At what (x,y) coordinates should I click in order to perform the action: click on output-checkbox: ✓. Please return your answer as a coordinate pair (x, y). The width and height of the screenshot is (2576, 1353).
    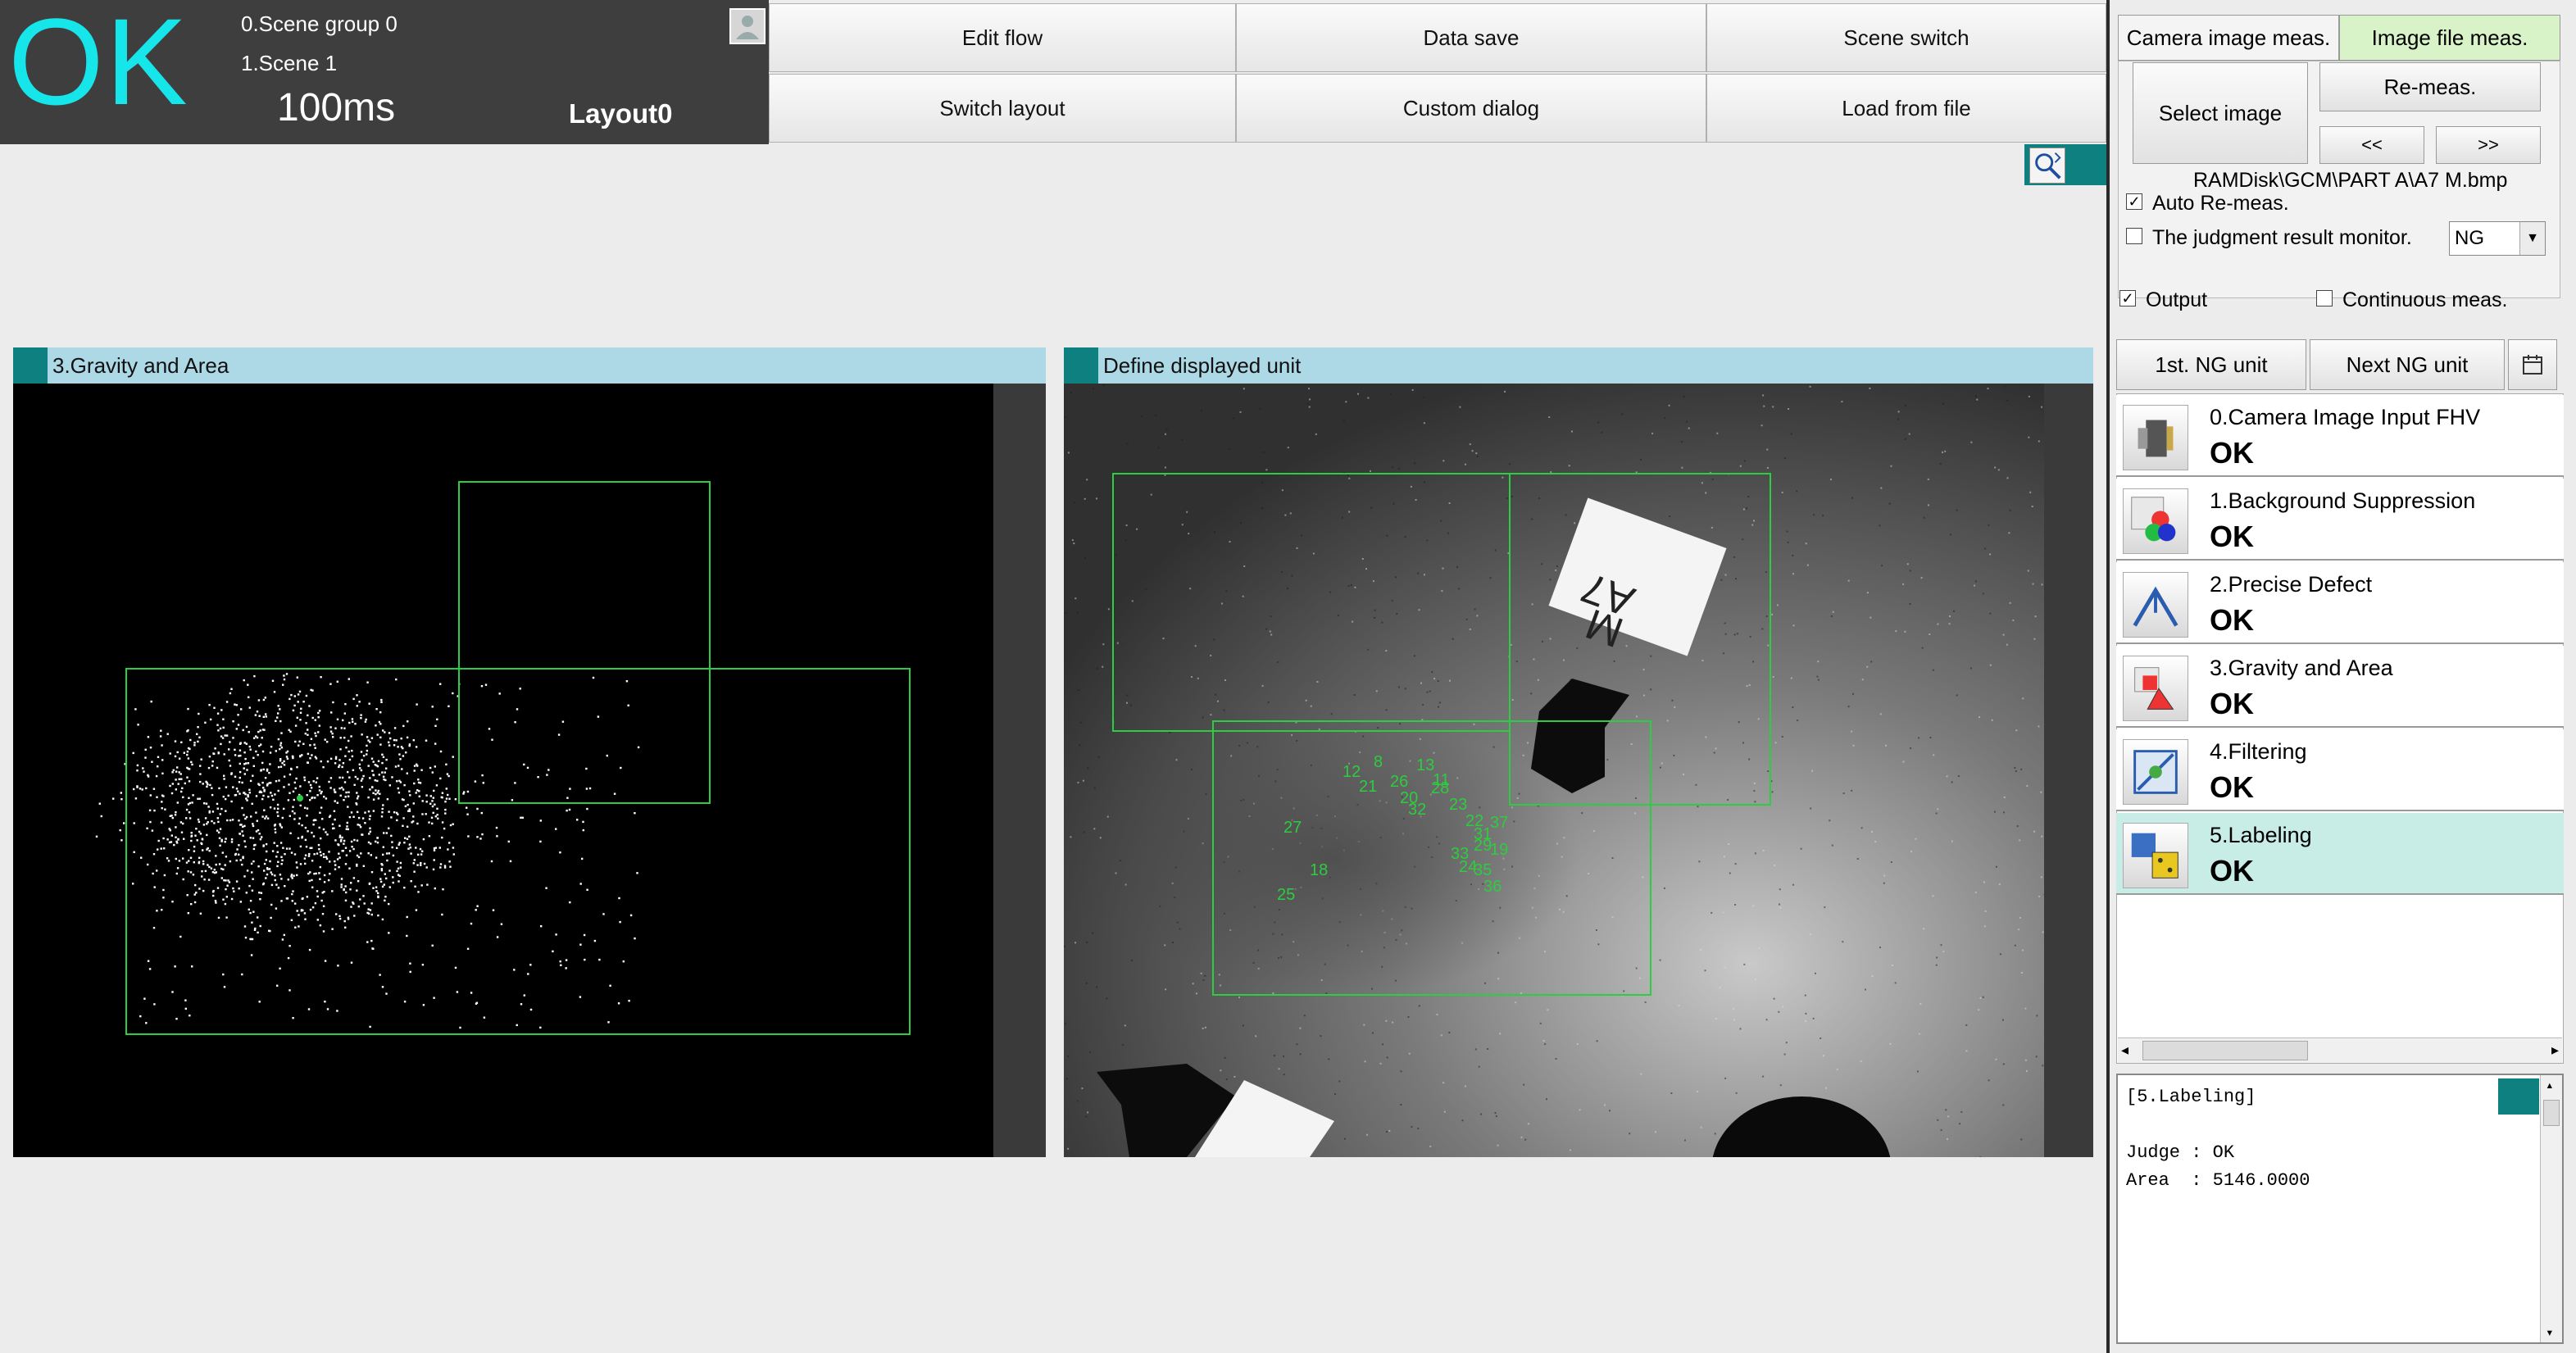
    Looking at the image, I should click on (2127, 298).